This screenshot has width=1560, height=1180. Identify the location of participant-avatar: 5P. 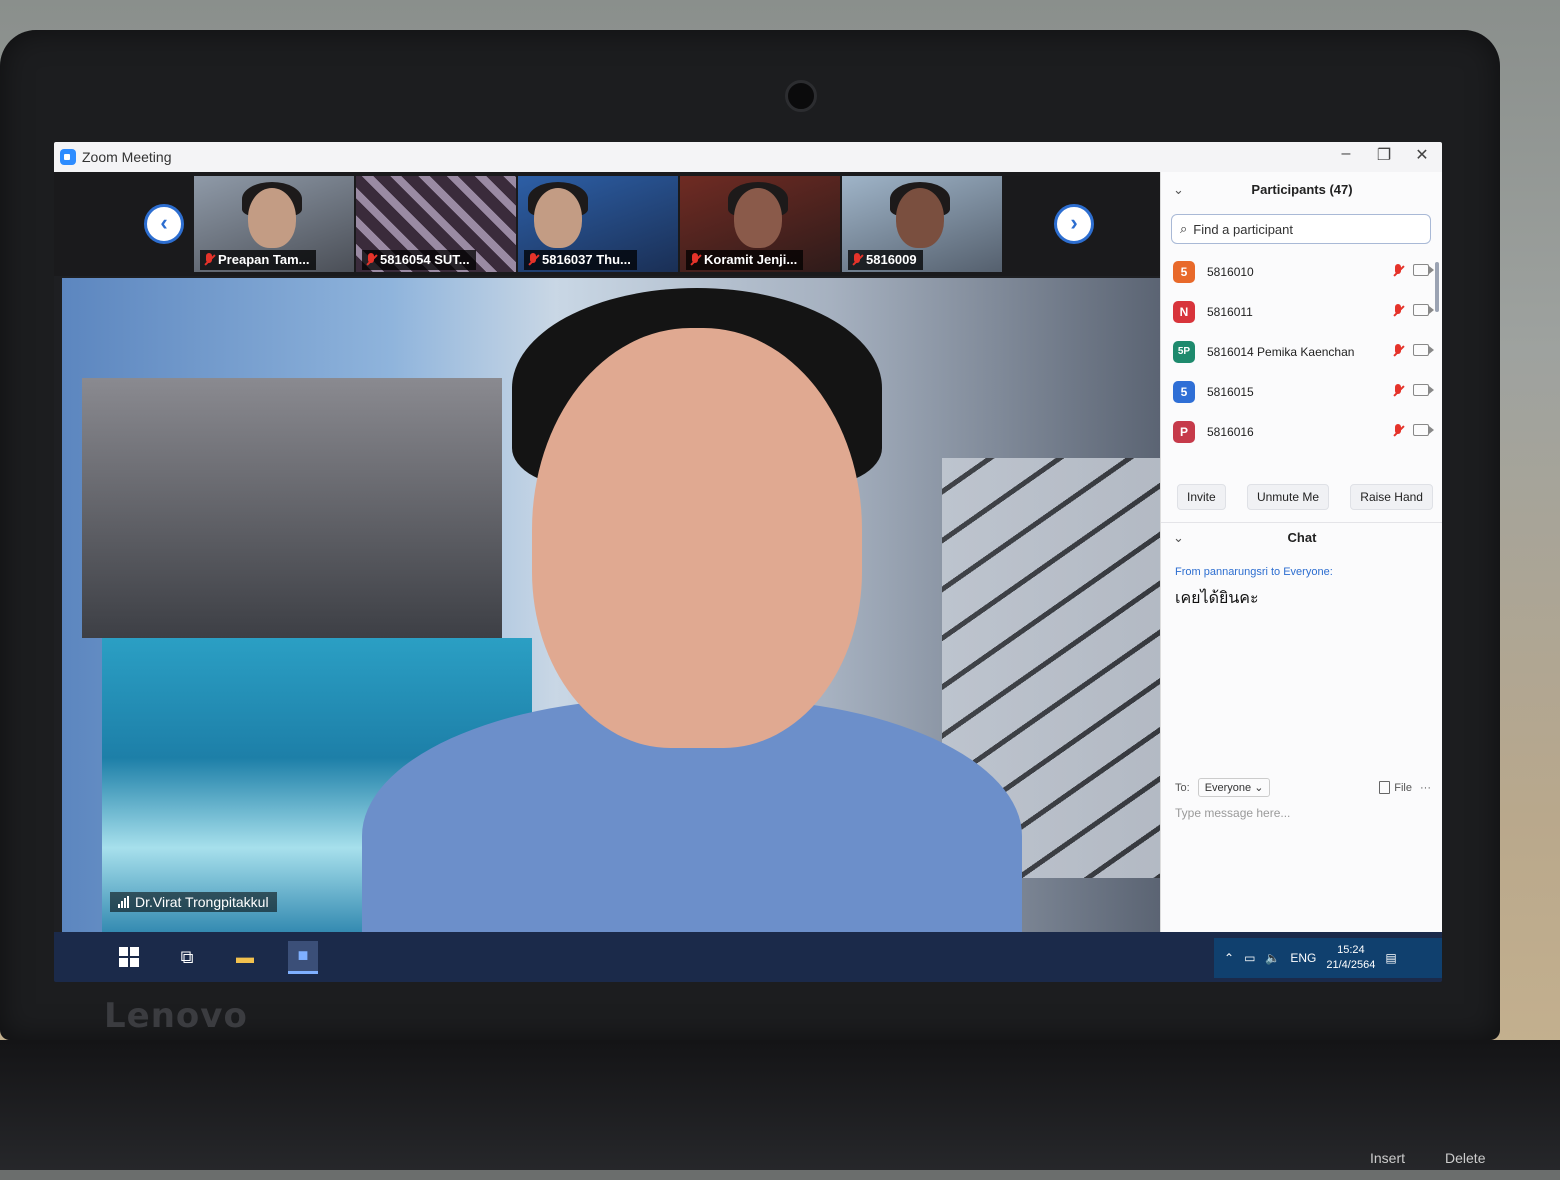
(1184, 352).